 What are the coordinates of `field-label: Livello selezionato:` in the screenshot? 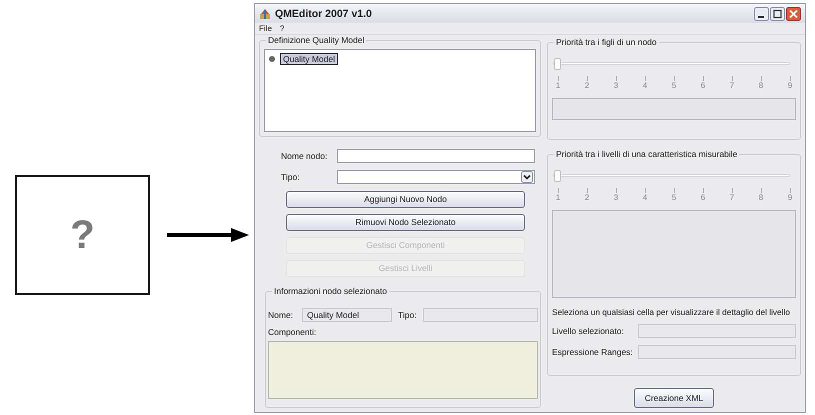 It's located at (588, 331).